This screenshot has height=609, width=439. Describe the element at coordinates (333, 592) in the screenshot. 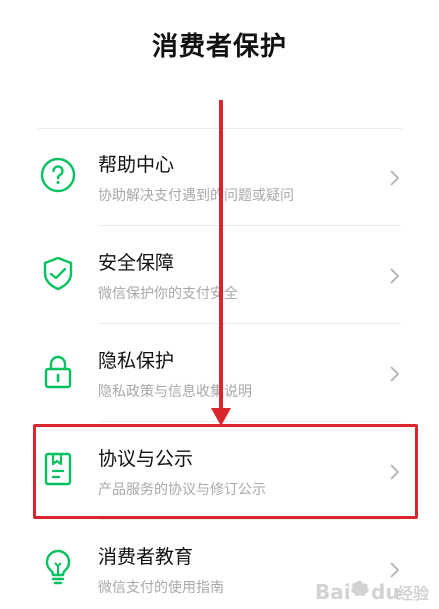

I see `svg-text: Bai` at that location.